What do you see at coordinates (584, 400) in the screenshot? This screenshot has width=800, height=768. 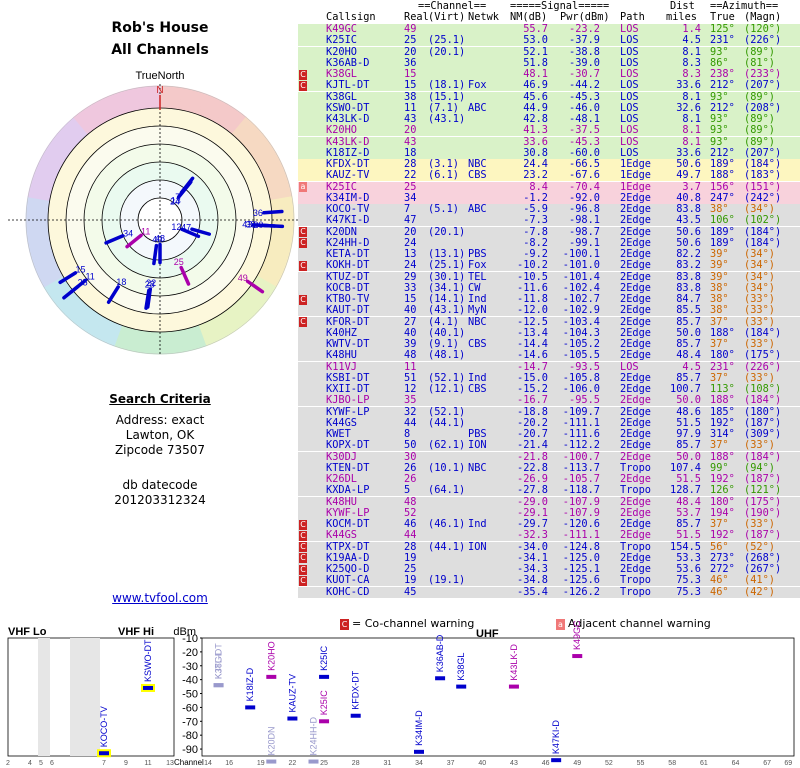 I see `cell-pwr: -95.5` at bounding box center [584, 400].